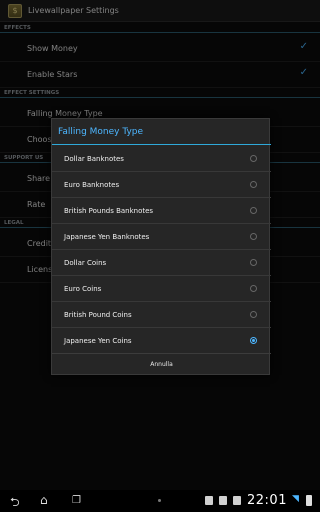 This screenshot has height=512, width=320. Describe the element at coordinates (107, 237) in the screenshot. I see `option-label: Japanese Yen Banknotes` at that location.